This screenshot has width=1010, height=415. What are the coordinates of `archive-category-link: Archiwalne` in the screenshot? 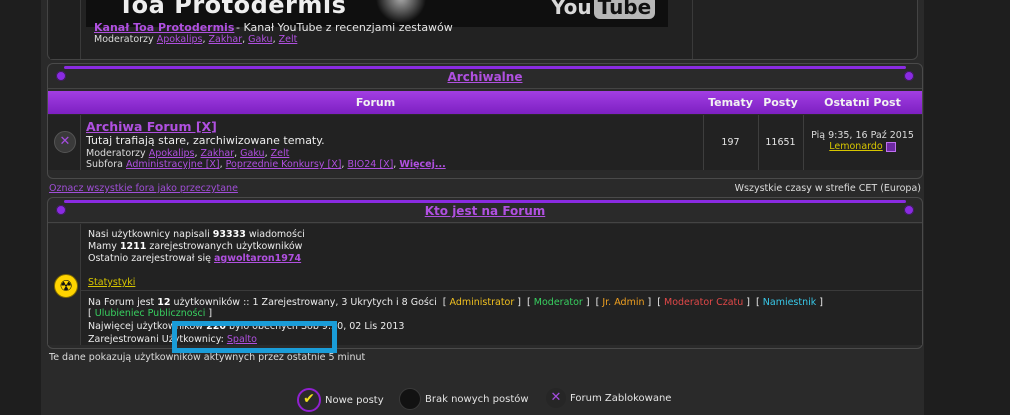 It's located at (485, 77).